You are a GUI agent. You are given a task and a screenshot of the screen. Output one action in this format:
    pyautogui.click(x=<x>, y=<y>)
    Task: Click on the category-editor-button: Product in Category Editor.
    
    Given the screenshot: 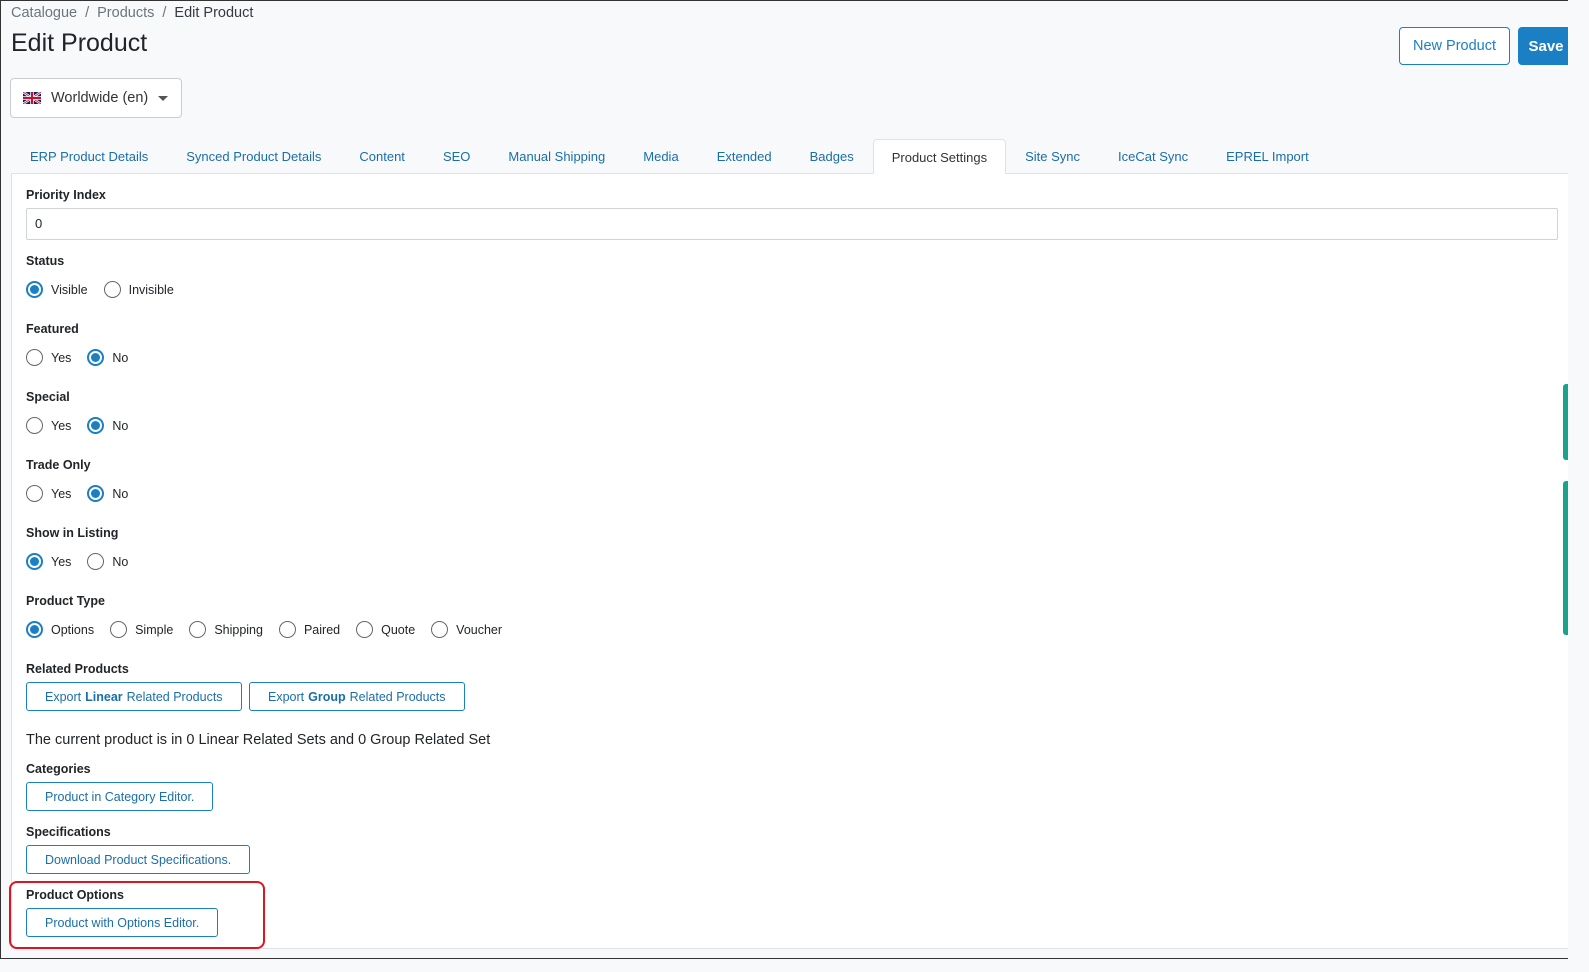 What is the action you would take?
    pyautogui.click(x=120, y=796)
    